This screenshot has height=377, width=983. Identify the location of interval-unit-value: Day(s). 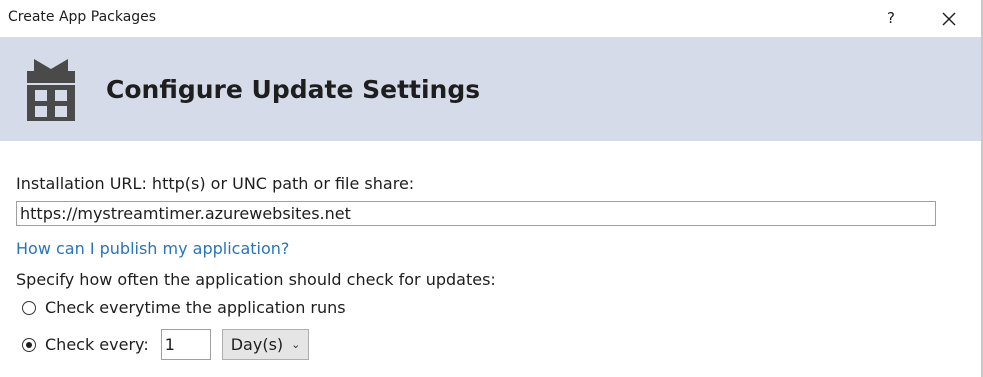
(257, 344).